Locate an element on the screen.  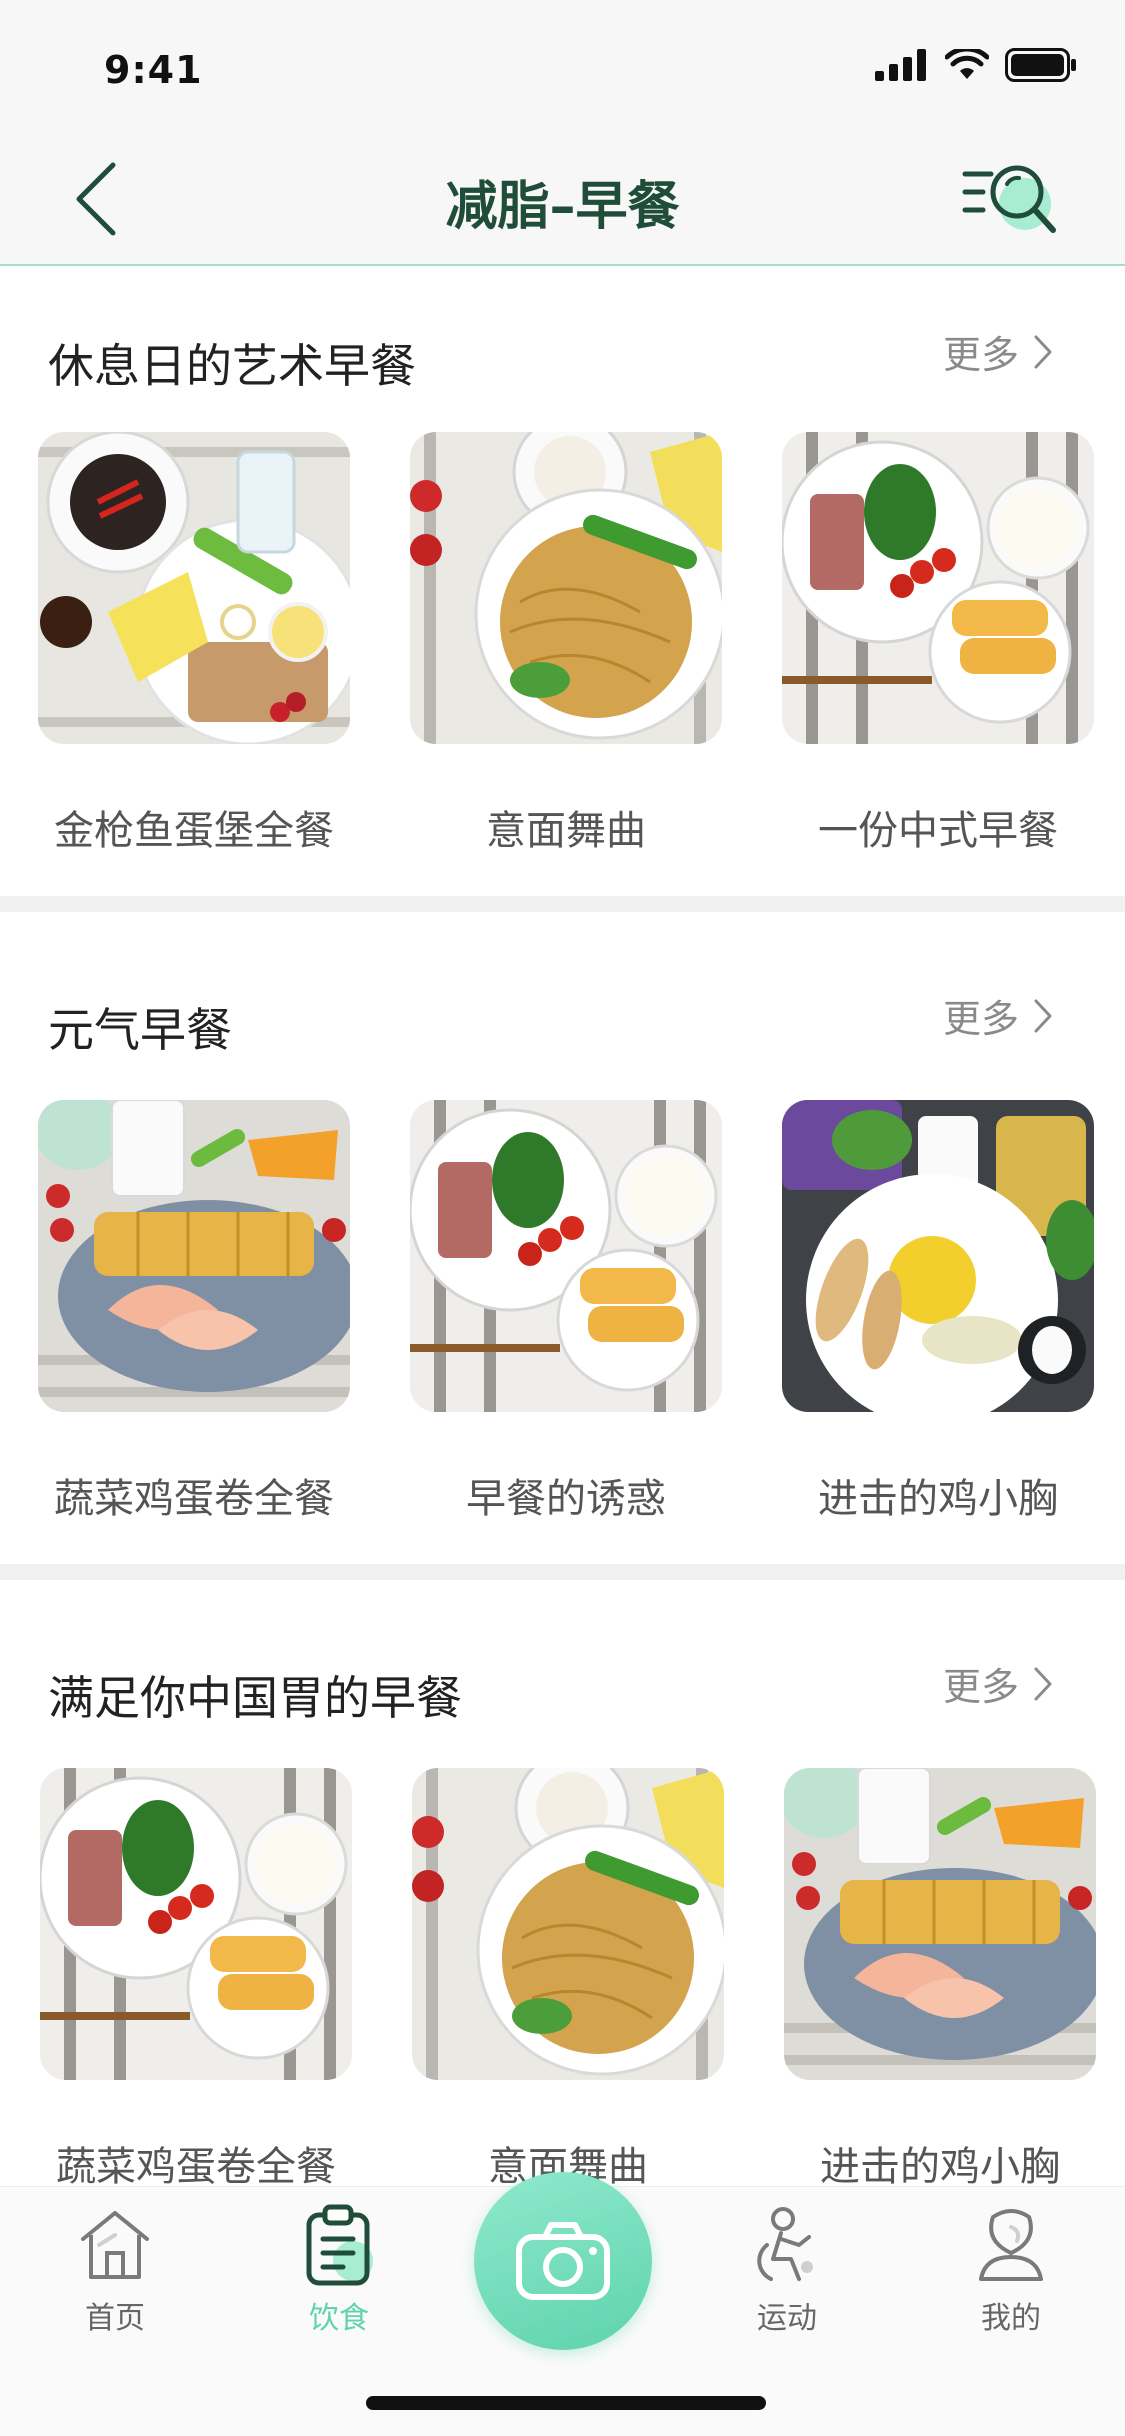
tab-exercise: 运动 is located at coordinates (787, 2270).